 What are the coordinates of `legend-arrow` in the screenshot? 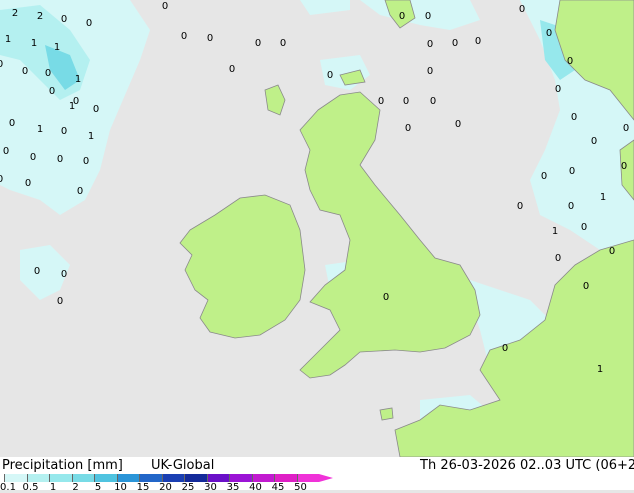 It's located at (326, 478).